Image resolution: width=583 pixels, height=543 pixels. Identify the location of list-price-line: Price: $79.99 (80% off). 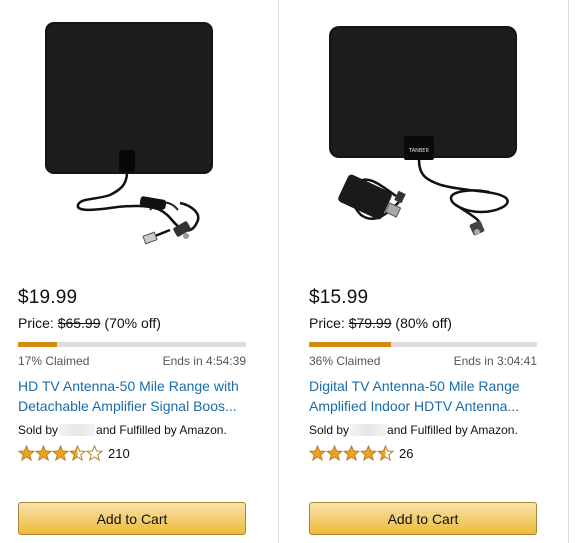
(380, 323).